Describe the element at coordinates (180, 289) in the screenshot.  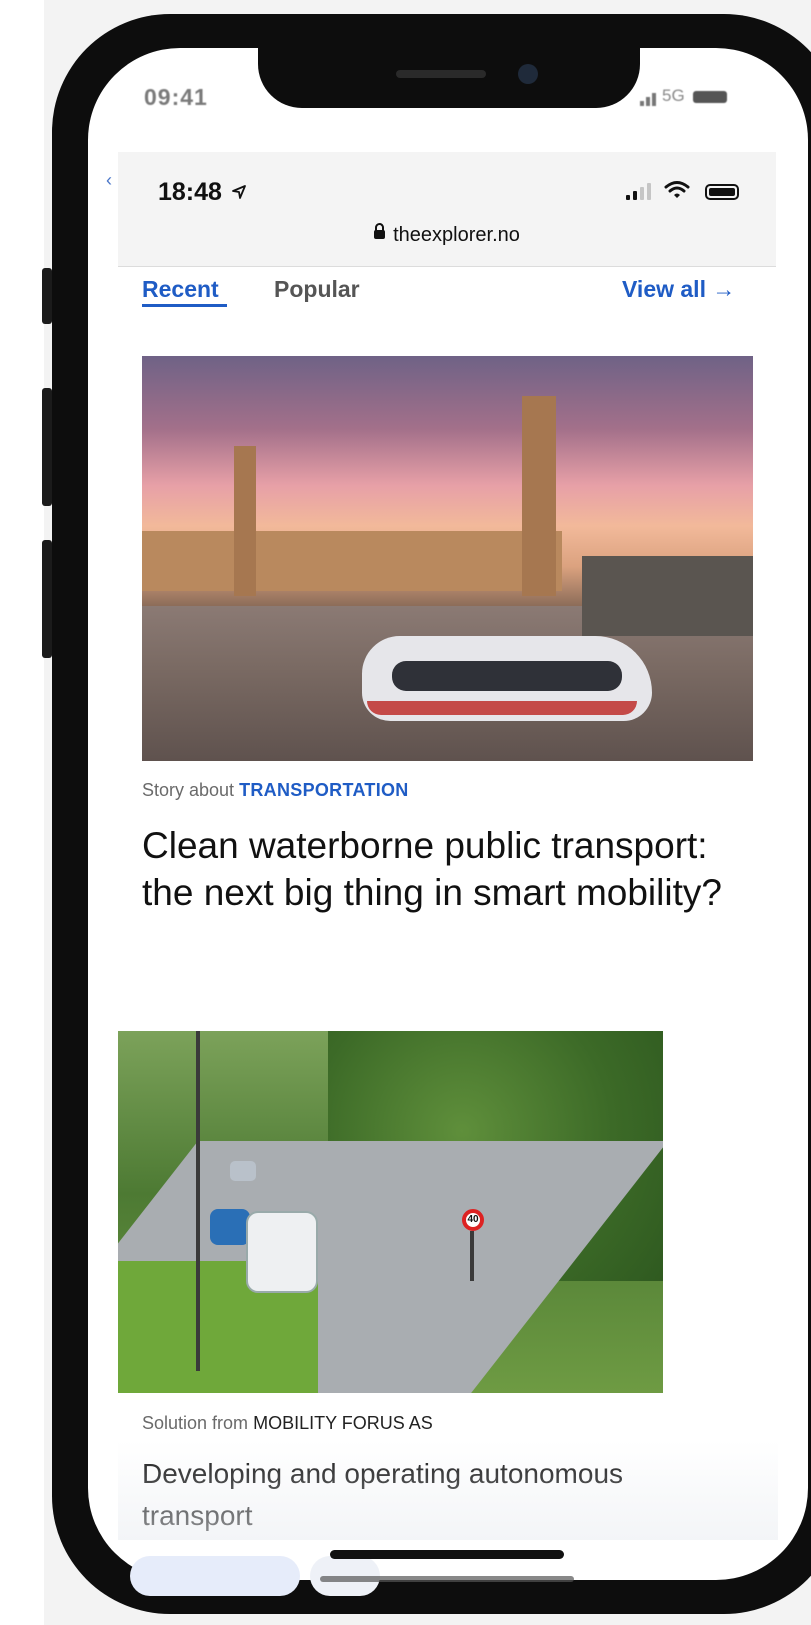
I see `tab-recent: Recent` at that location.